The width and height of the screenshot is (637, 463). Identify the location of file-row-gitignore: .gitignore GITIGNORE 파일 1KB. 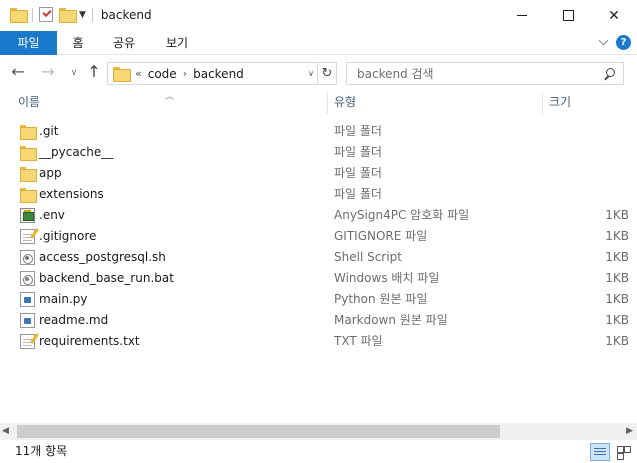
(318, 236).